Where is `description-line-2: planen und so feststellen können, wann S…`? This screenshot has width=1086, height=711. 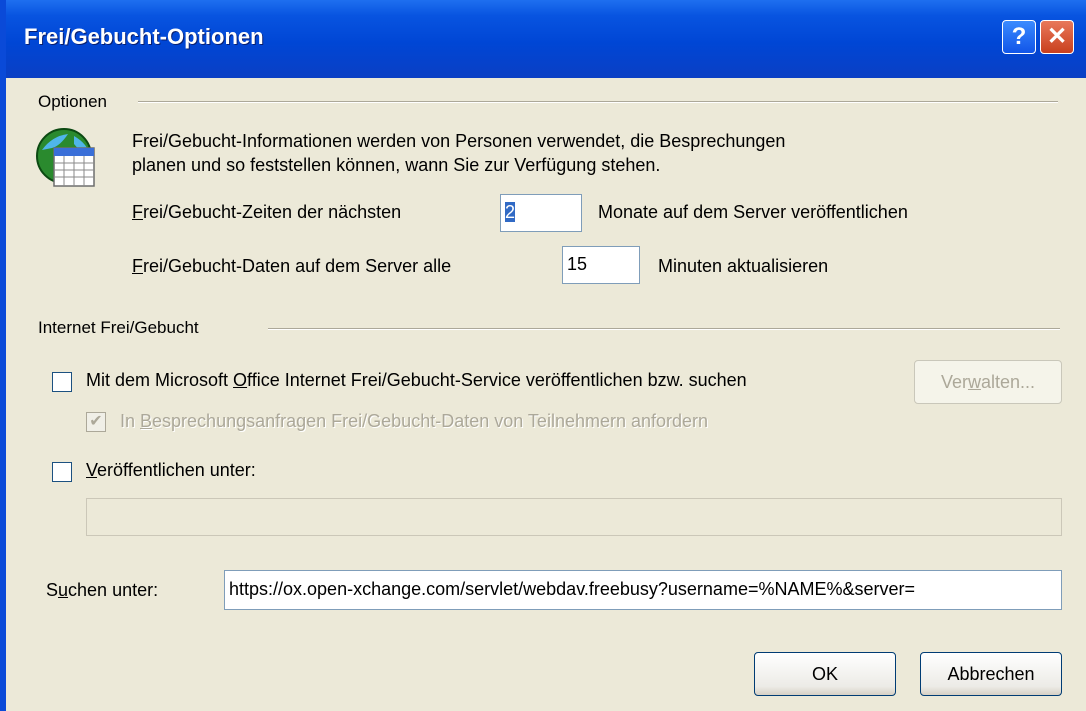
description-line-2: planen und so feststellen können, wann S… is located at coordinates (396, 165).